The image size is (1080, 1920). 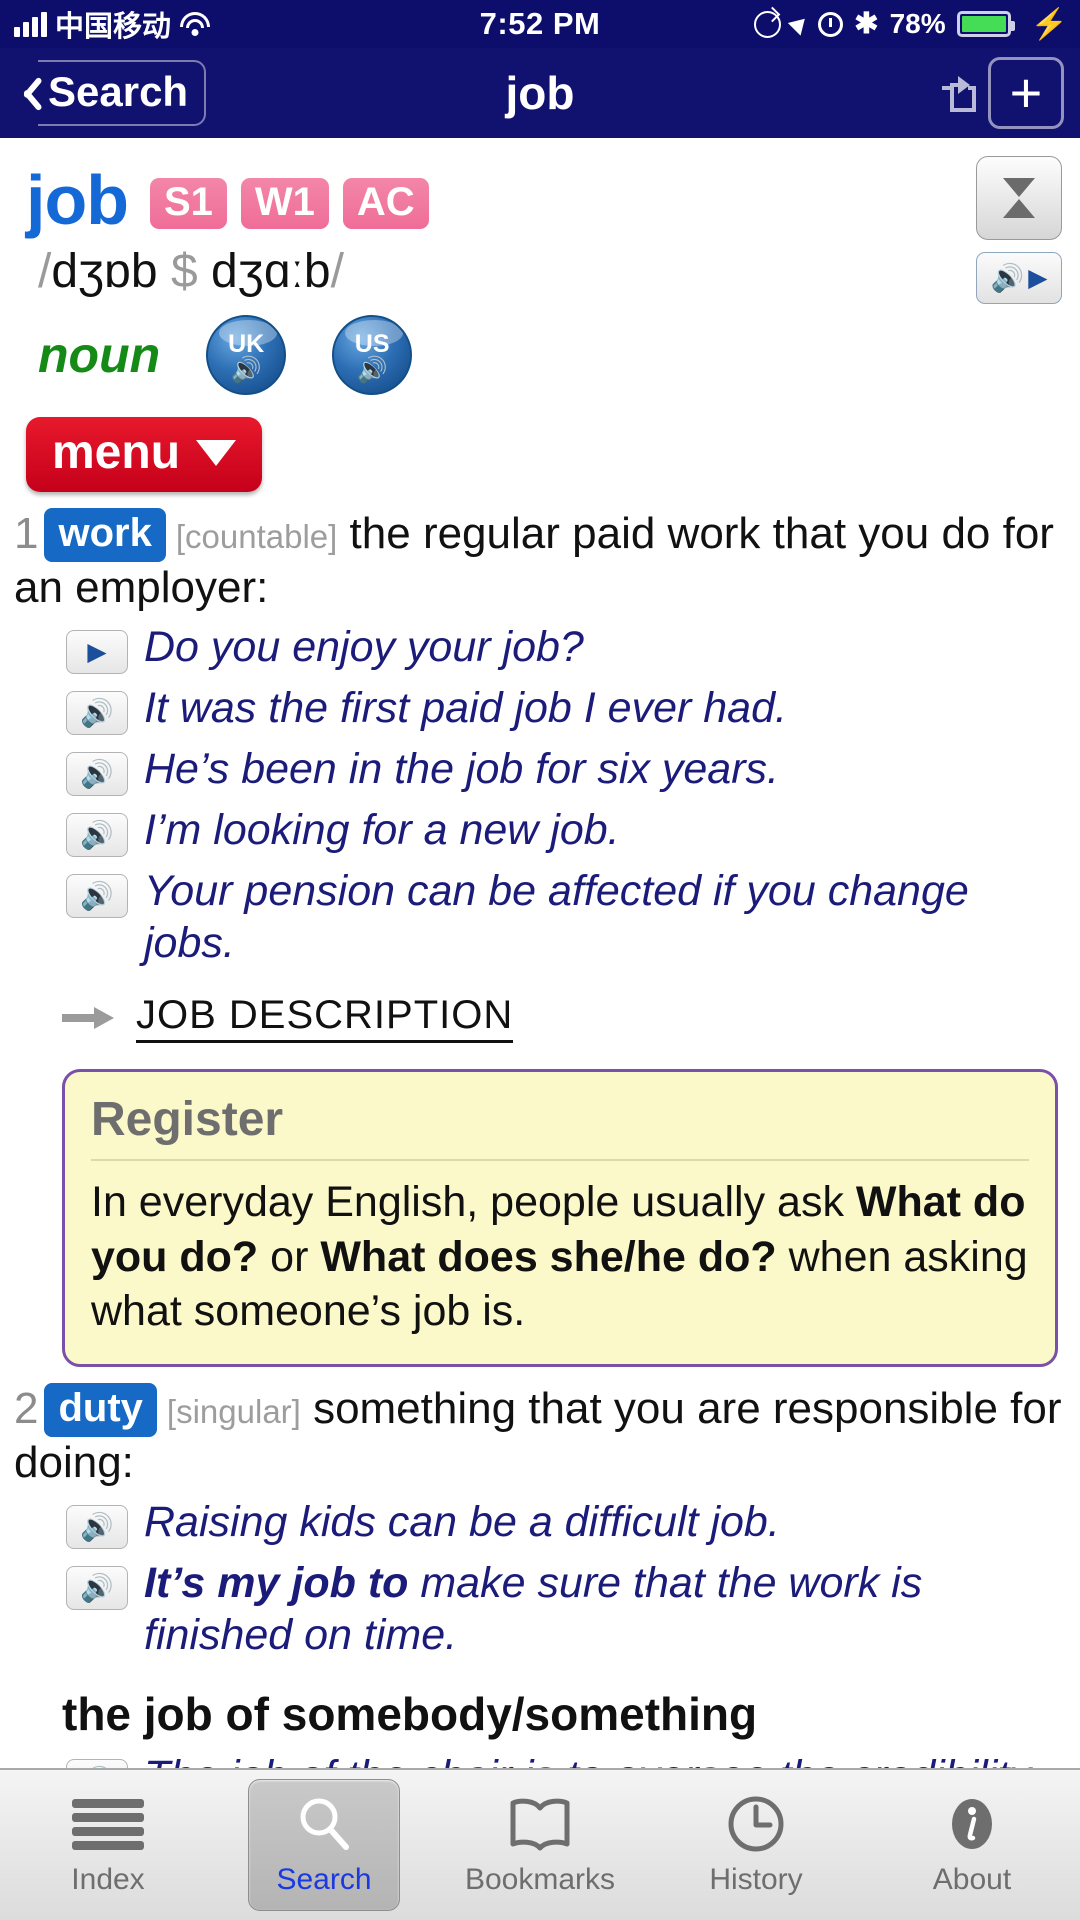 What do you see at coordinates (108, 1879) in the screenshot?
I see `tab-index-label: Index` at bounding box center [108, 1879].